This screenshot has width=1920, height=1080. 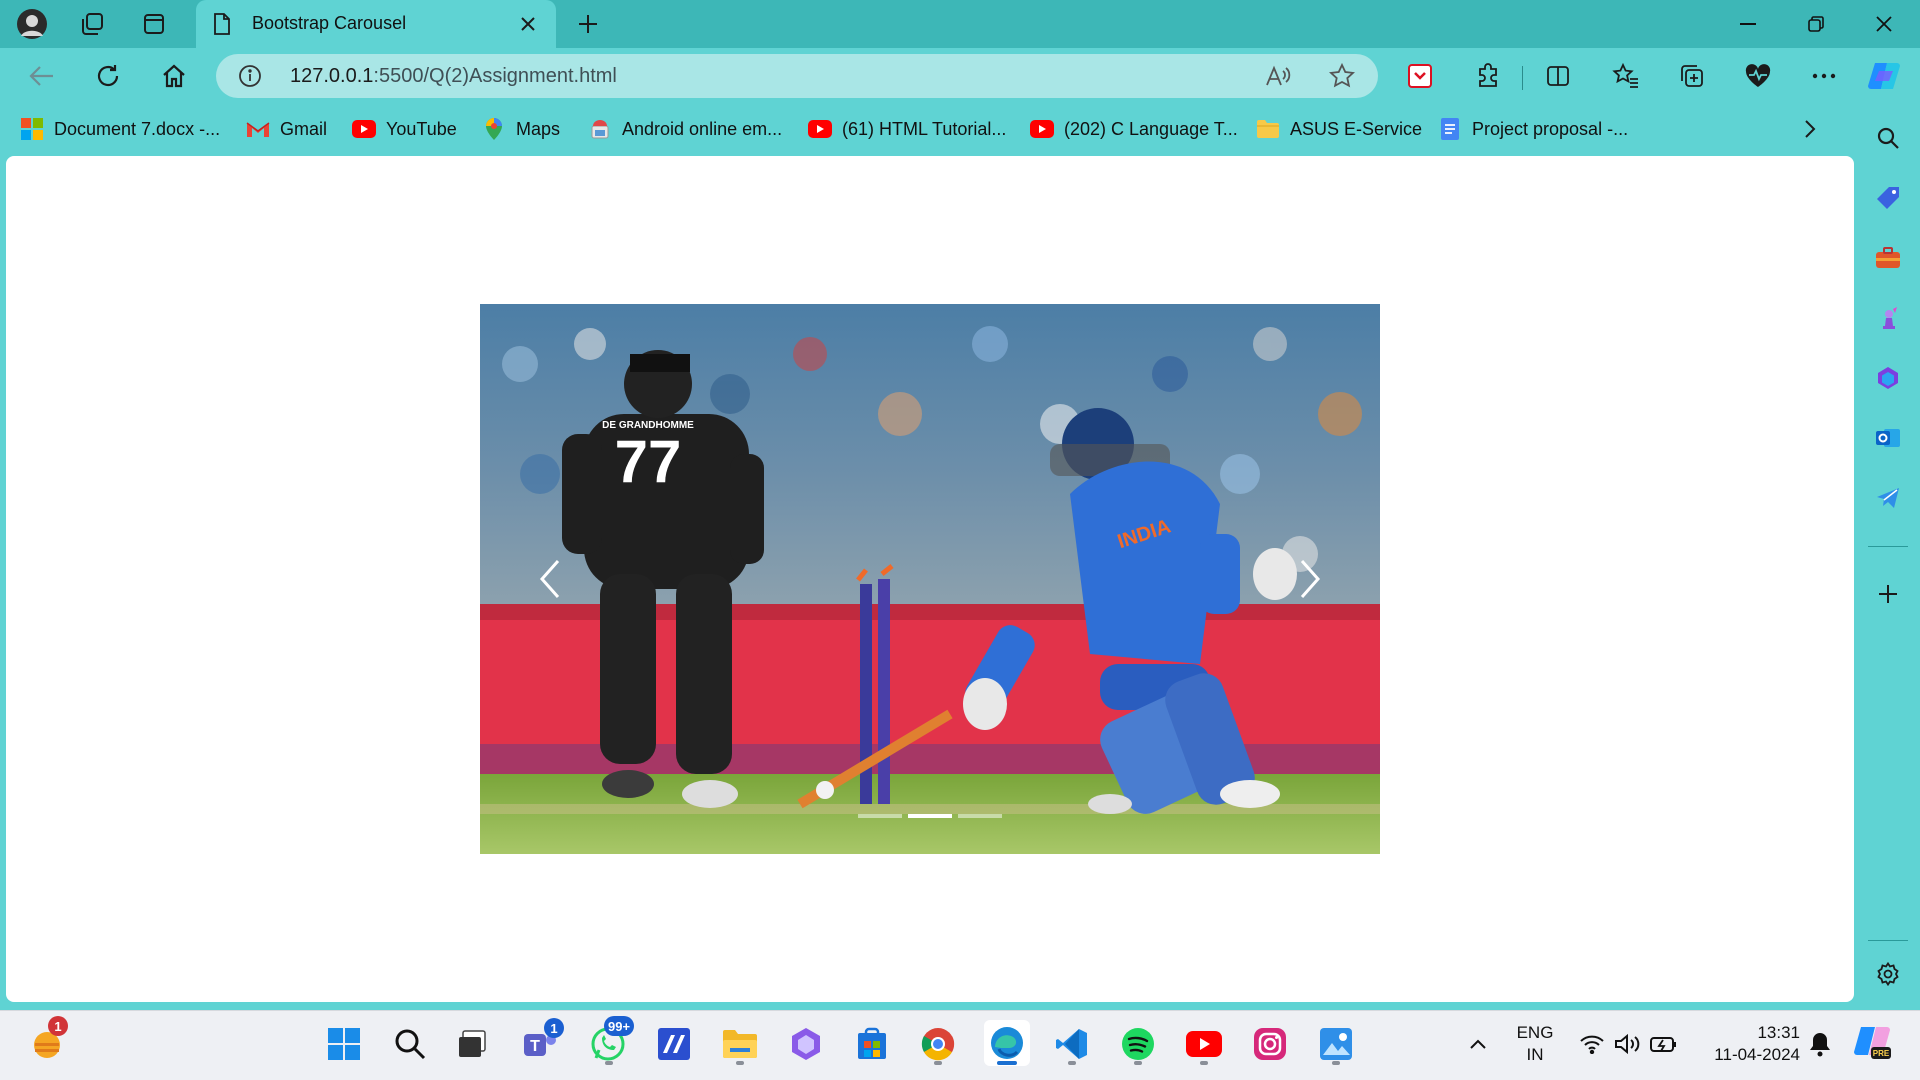 I want to click on chrome-icon, so click(x=938, y=1044).